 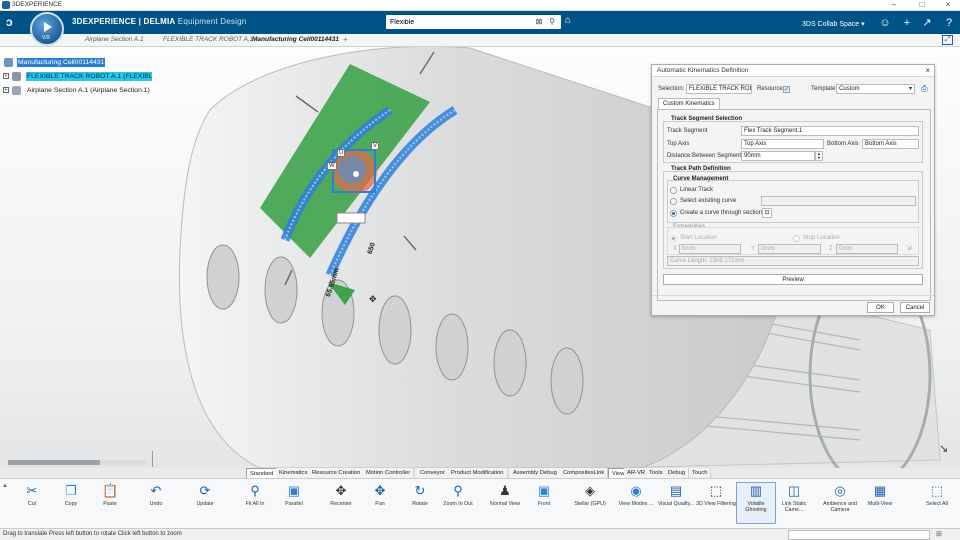 I want to click on front-button: ▣ Front, so click(x=544, y=495).